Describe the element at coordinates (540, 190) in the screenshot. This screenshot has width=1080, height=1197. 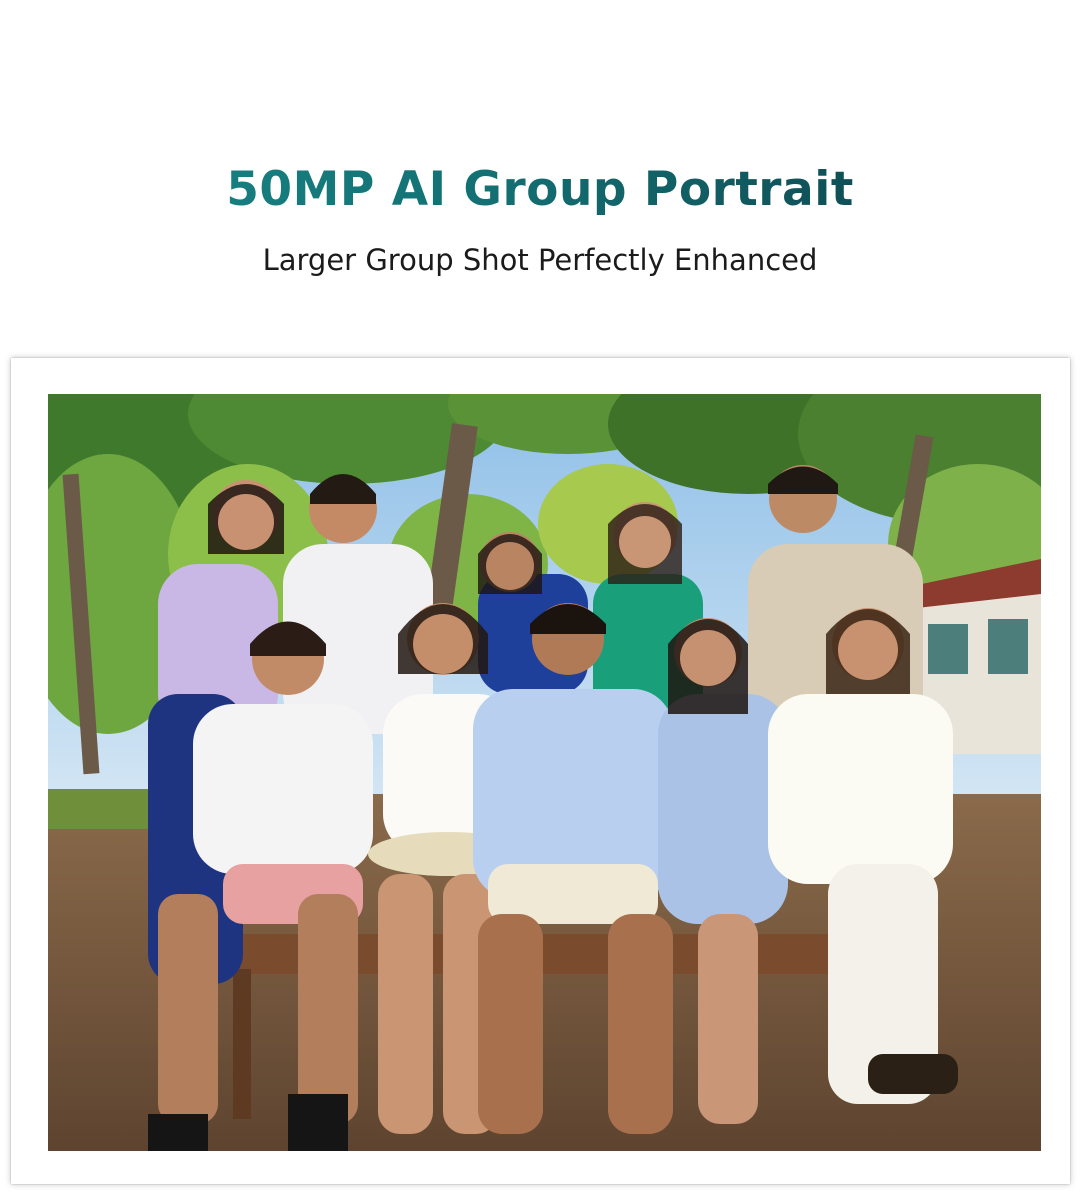
I see `page-title: 50MP AI Group Portrait` at that location.